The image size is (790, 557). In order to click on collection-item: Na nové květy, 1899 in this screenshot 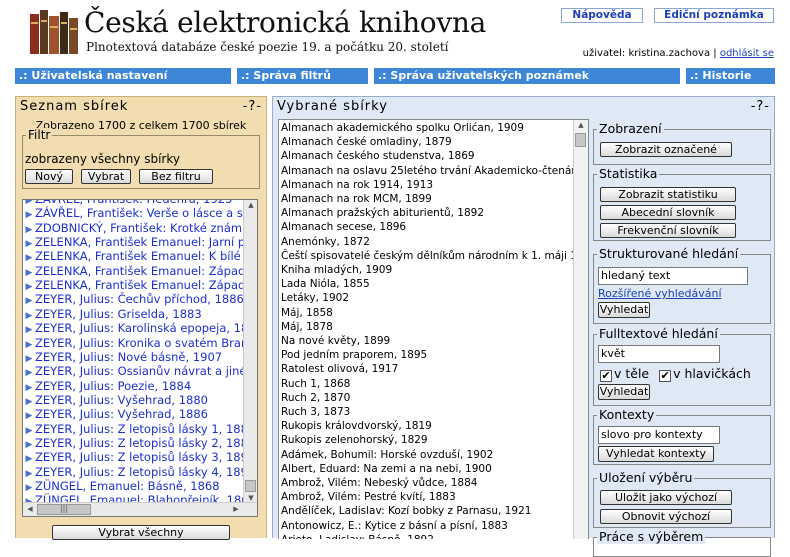, I will do `click(427, 341)`.